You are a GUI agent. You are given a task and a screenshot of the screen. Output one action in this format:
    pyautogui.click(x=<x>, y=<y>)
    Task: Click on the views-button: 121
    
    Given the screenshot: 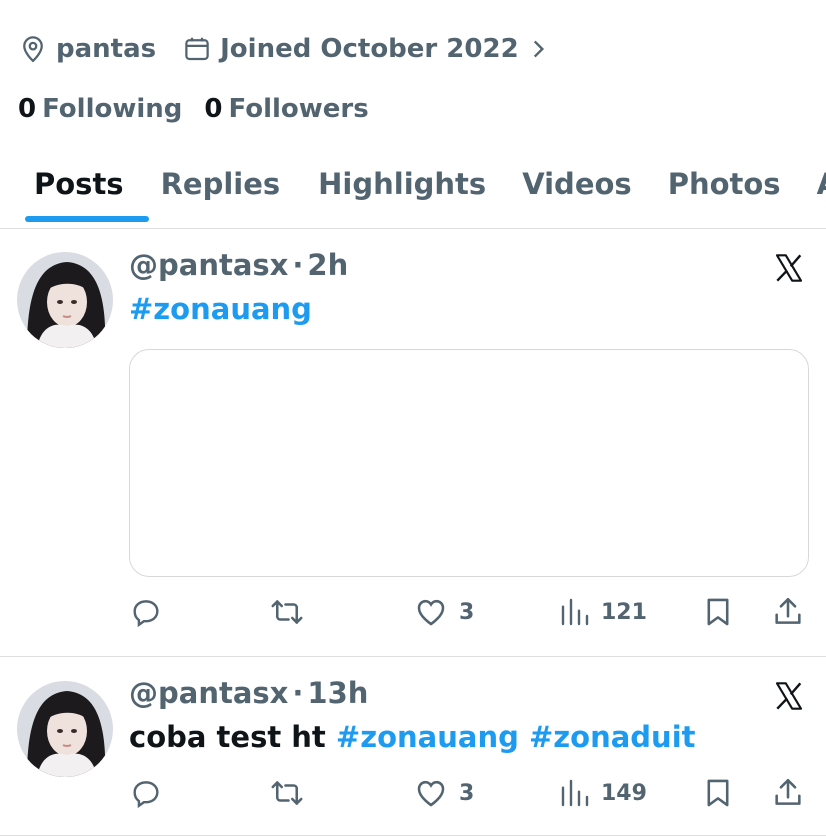 What is the action you would take?
    pyautogui.click(x=603, y=612)
    